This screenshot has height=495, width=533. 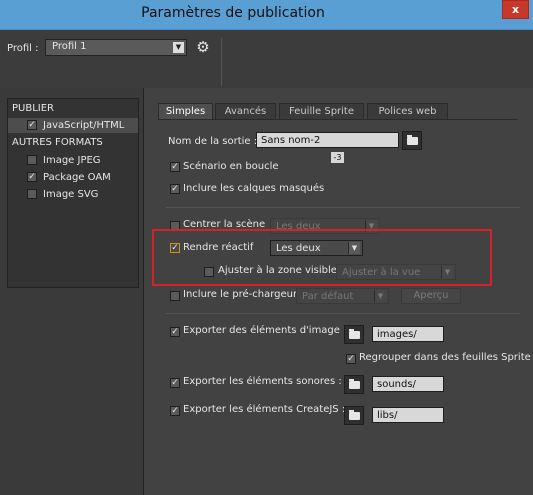 What do you see at coordinates (69, 46) in the screenshot?
I see `profile-value: Profil 1` at bounding box center [69, 46].